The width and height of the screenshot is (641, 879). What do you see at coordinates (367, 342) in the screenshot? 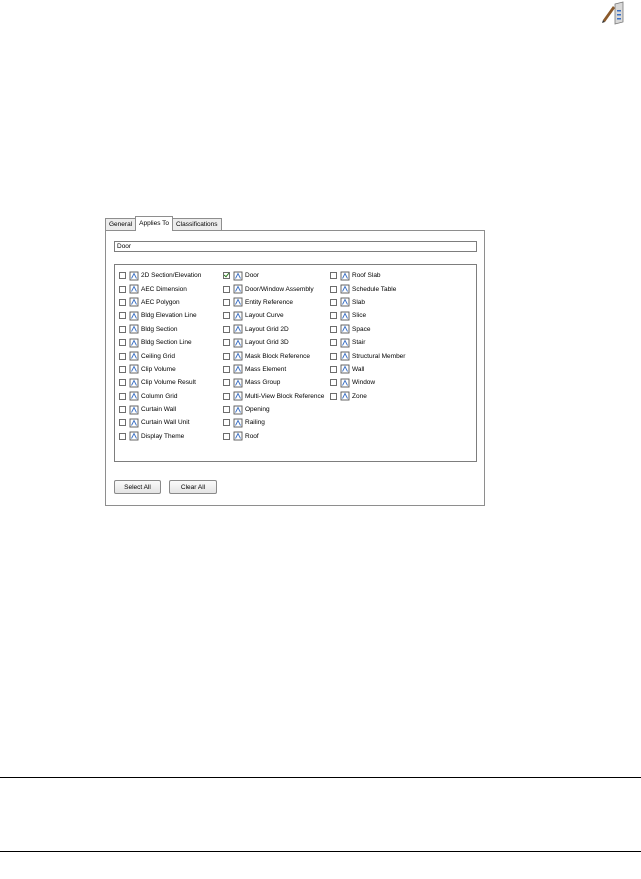
I see `object-type-item: Stair` at bounding box center [367, 342].